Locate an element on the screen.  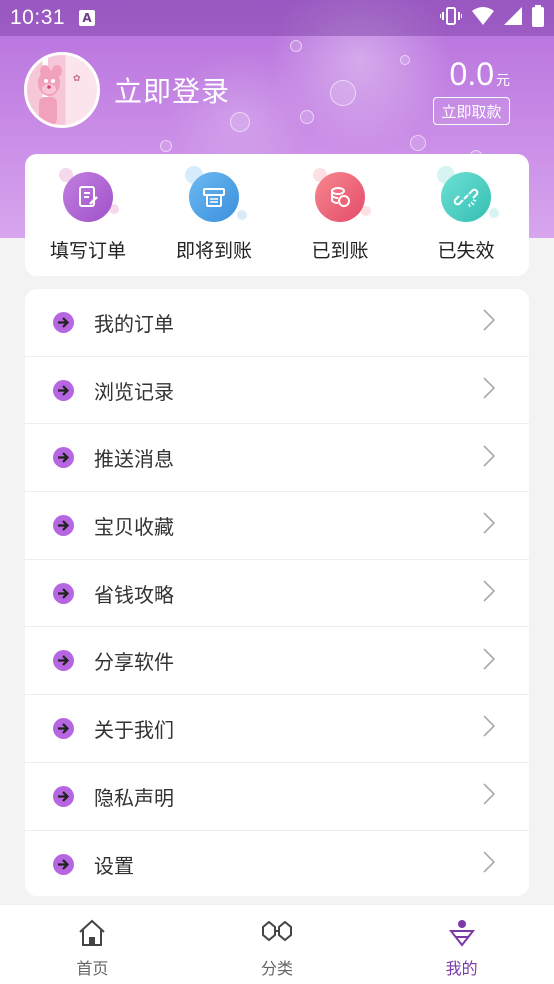
order-status-label: 即将到账 is located at coordinates (213, 251).